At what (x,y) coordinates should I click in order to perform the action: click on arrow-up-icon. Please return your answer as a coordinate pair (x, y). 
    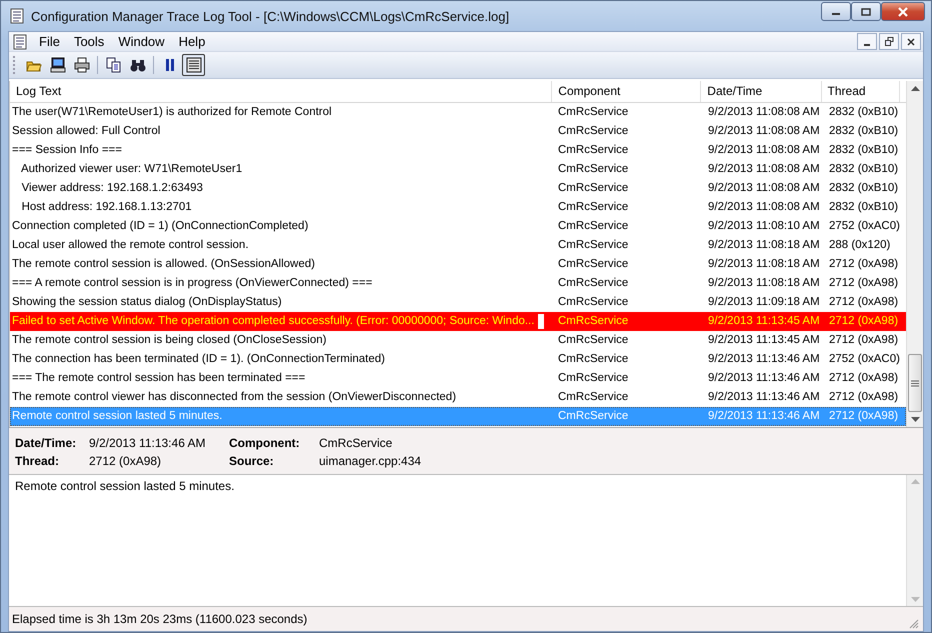
    Looking at the image, I should click on (915, 88).